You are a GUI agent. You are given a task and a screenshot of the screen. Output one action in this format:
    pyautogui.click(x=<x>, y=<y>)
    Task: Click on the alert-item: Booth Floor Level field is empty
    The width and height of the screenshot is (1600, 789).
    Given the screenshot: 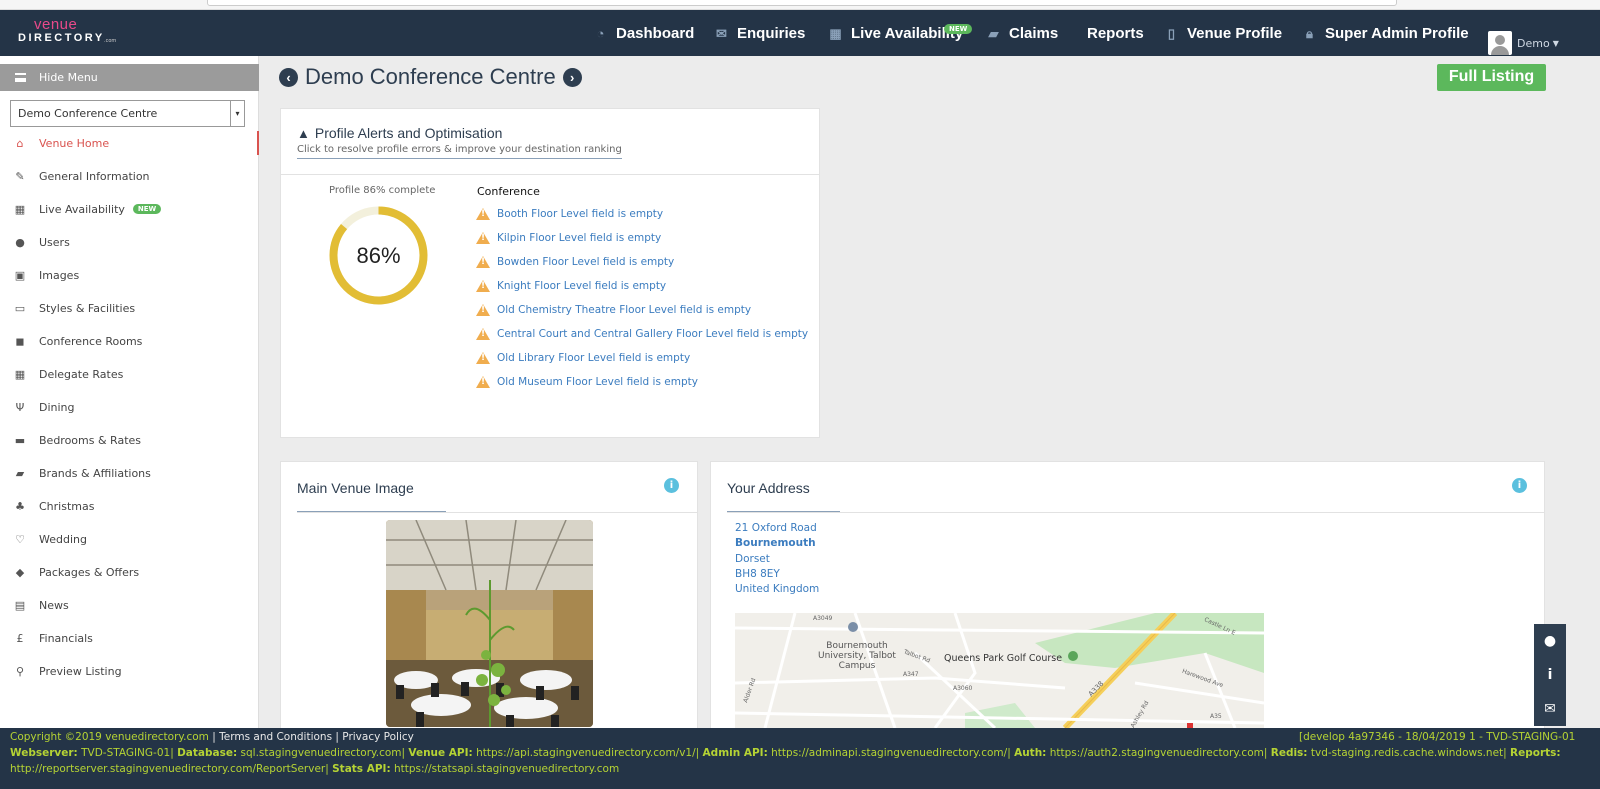 What is the action you would take?
    pyautogui.click(x=569, y=214)
    